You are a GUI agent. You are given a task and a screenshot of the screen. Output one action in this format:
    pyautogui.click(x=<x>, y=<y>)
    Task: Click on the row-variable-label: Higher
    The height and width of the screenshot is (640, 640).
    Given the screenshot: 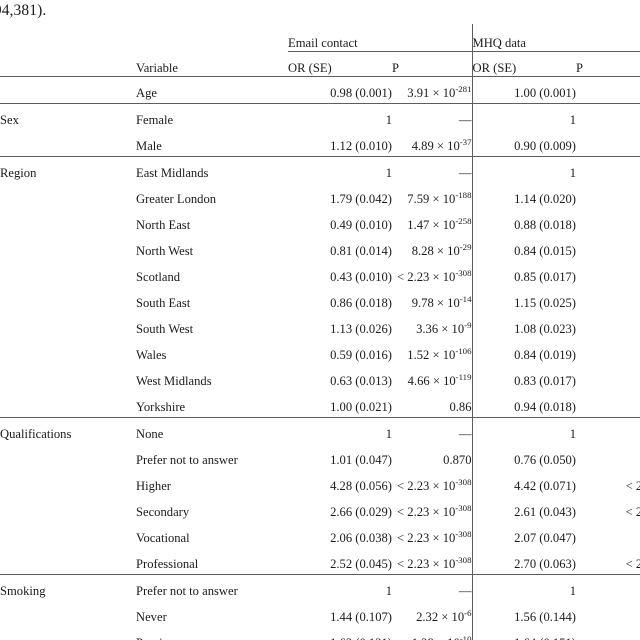 What is the action you would take?
    pyautogui.click(x=153, y=486)
    